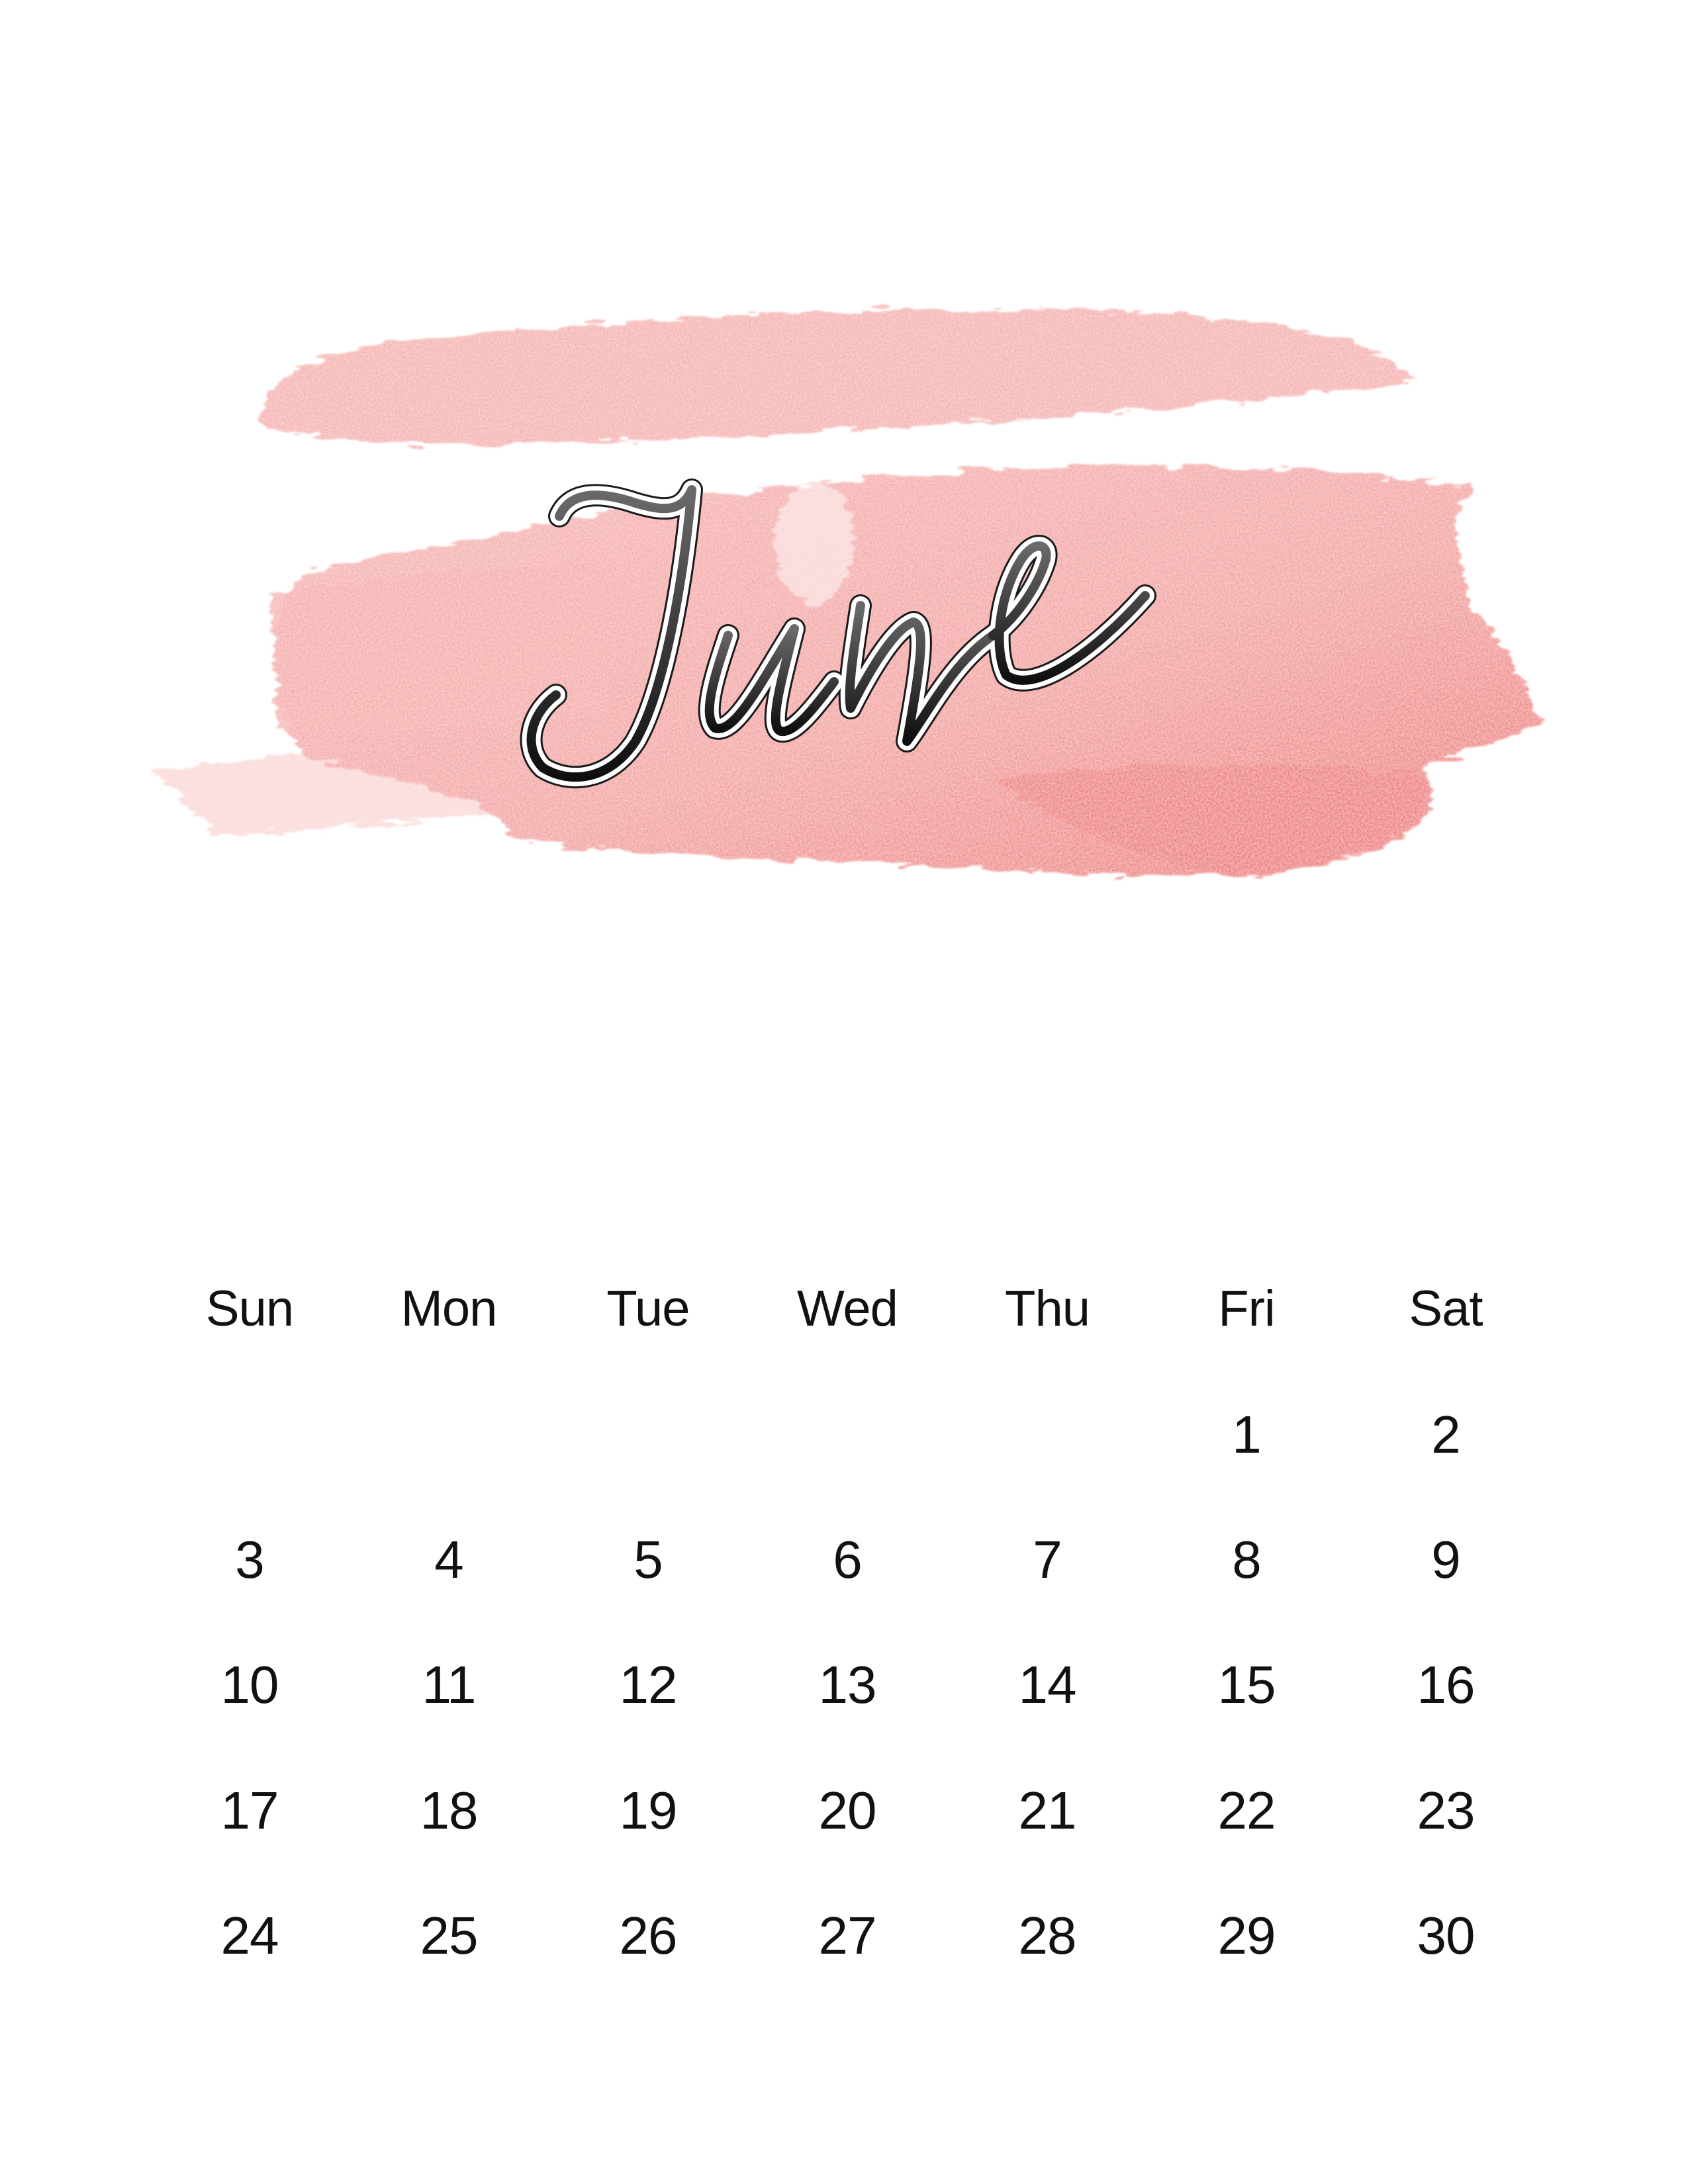 The image size is (1688, 2184). Describe the element at coordinates (648, 1559) in the screenshot. I see `day-cell-5: 5` at that location.